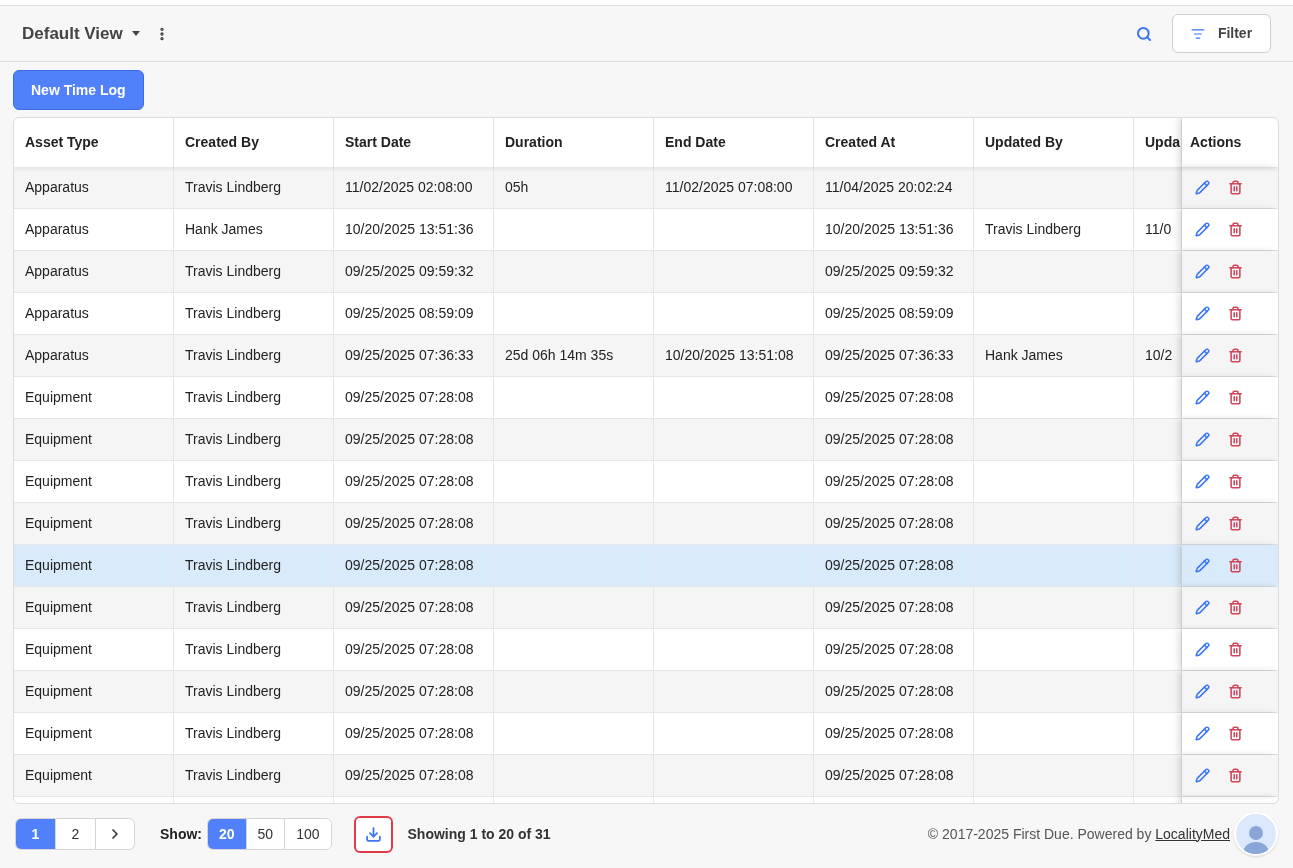 This screenshot has width=1293, height=868. What do you see at coordinates (1197, 33) in the screenshot?
I see `filter-icon` at bounding box center [1197, 33].